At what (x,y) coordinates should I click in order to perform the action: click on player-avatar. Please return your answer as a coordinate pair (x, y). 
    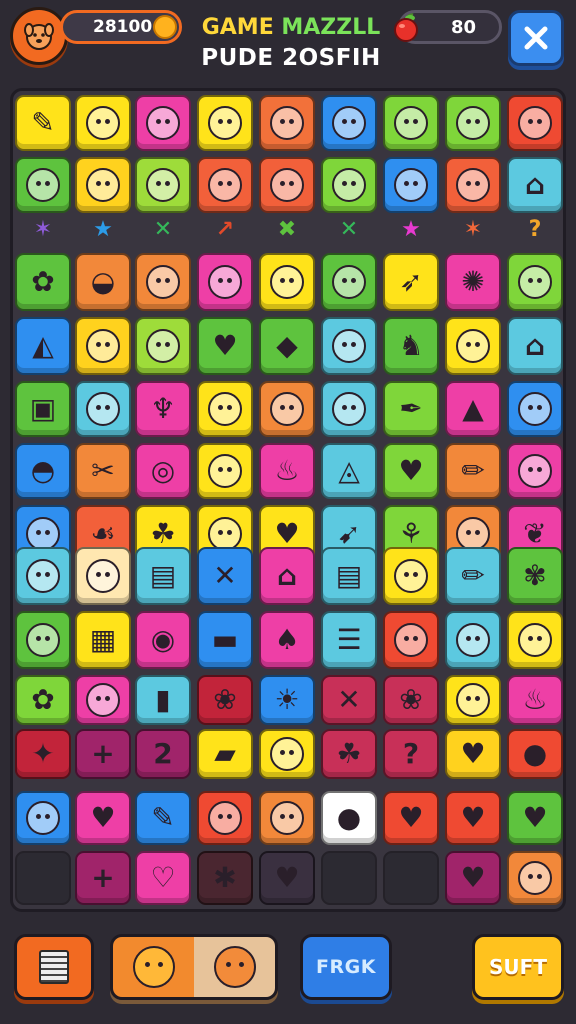
    Looking at the image, I should click on (39, 36).